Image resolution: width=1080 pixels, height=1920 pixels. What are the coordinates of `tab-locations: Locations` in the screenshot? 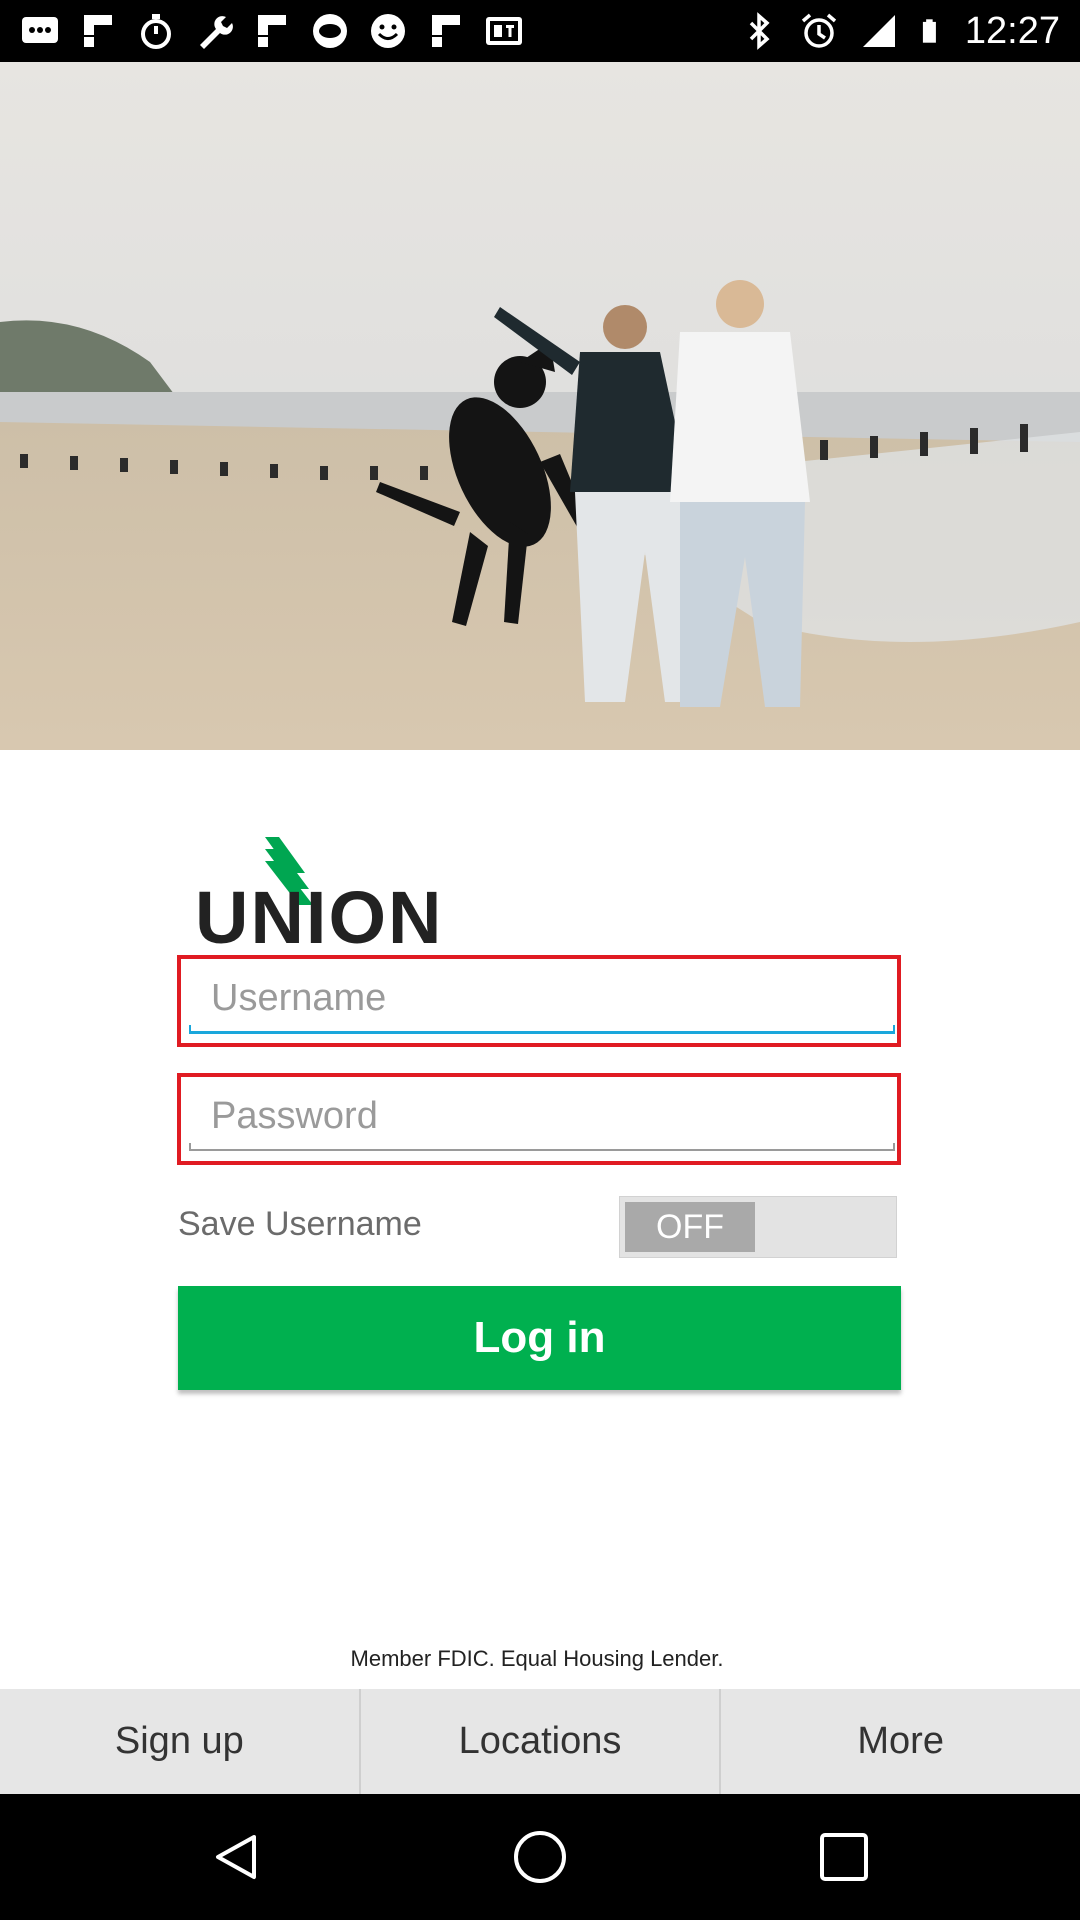 It's located at (541, 1741).